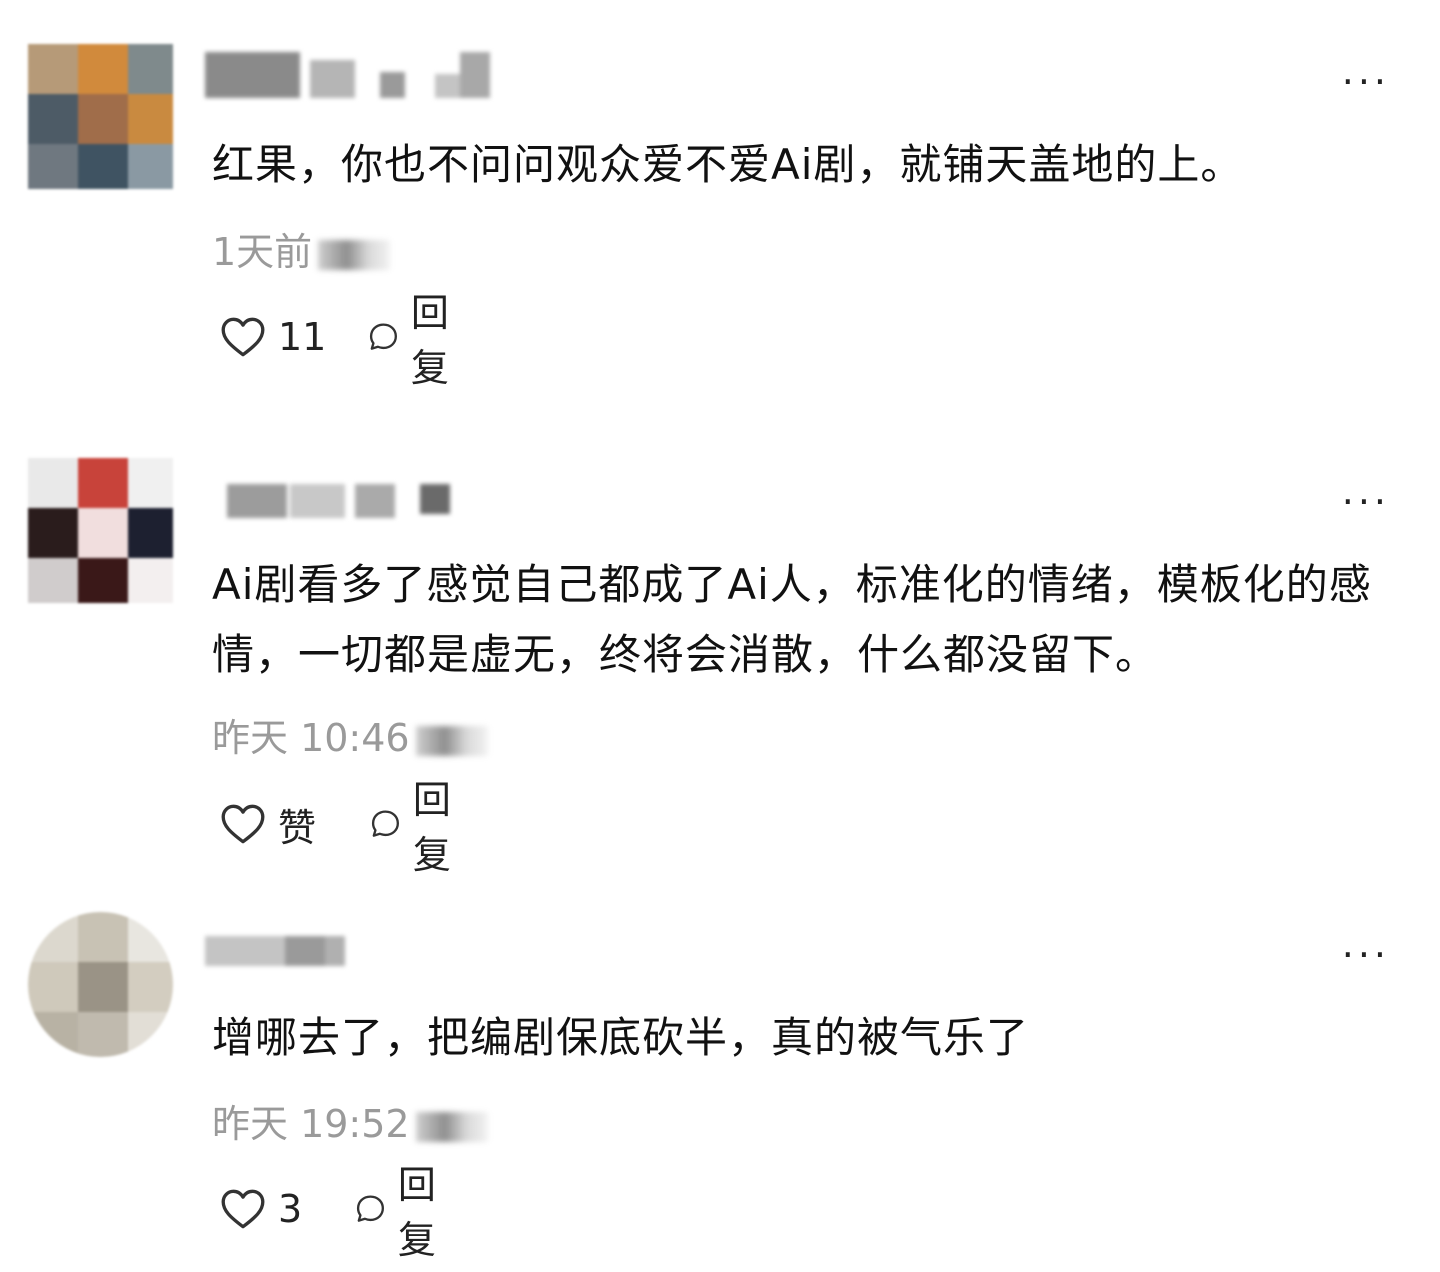  What do you see at coordinates (290, 1209) in the screenshot?
I see `like-count: 3` at bounding box center [290, 1209].